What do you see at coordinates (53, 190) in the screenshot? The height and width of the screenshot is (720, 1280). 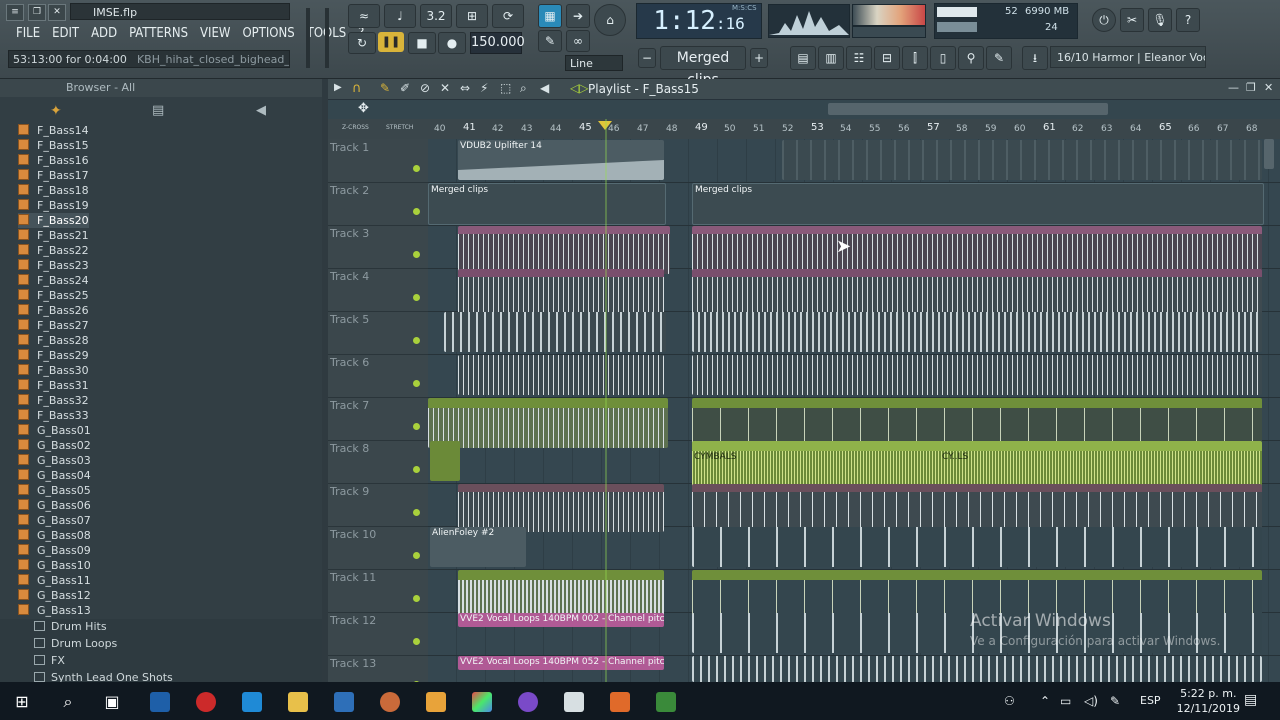 I see `browser-item: F_Bass18` at bounding box center [53, 190].